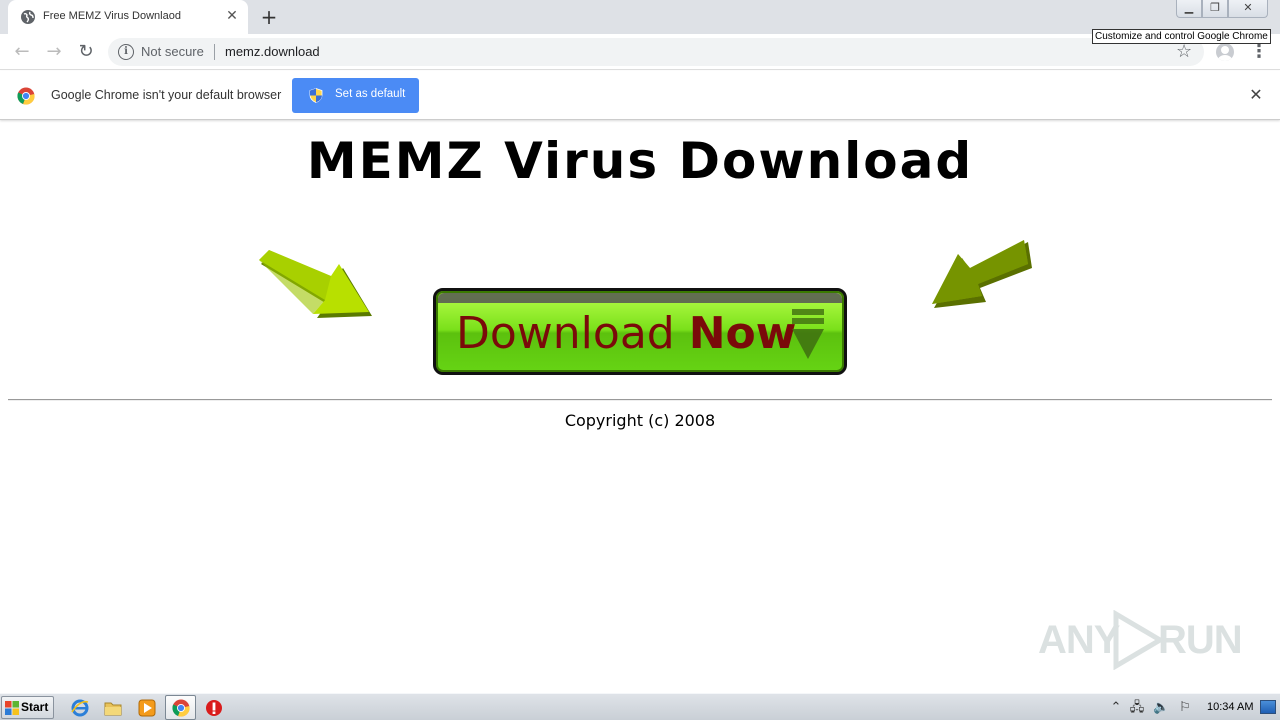 Image resolution: width=1280 pixels, height=720 pixels. I want to click on address-bar: i Not secure memz.download ☆, so click(656, 52).